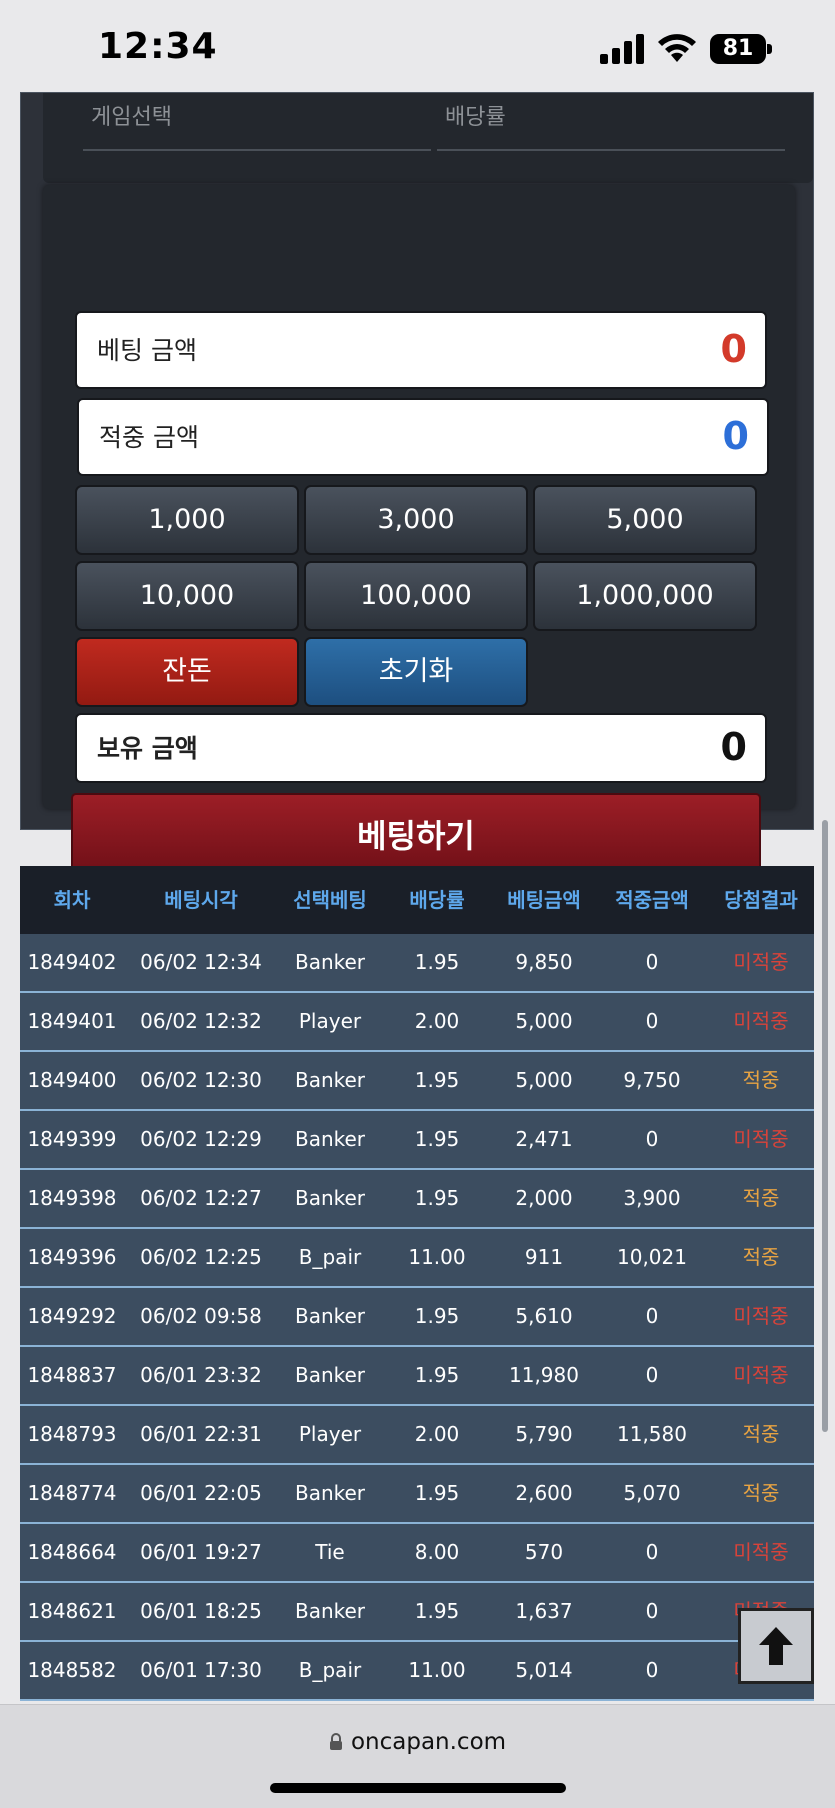 This screenshot has height=1808, width=835. I want to click on table-row: 1849396 06/02 12:25 B_pair 11.00 911 10,021 적중, so click(417, 1258).